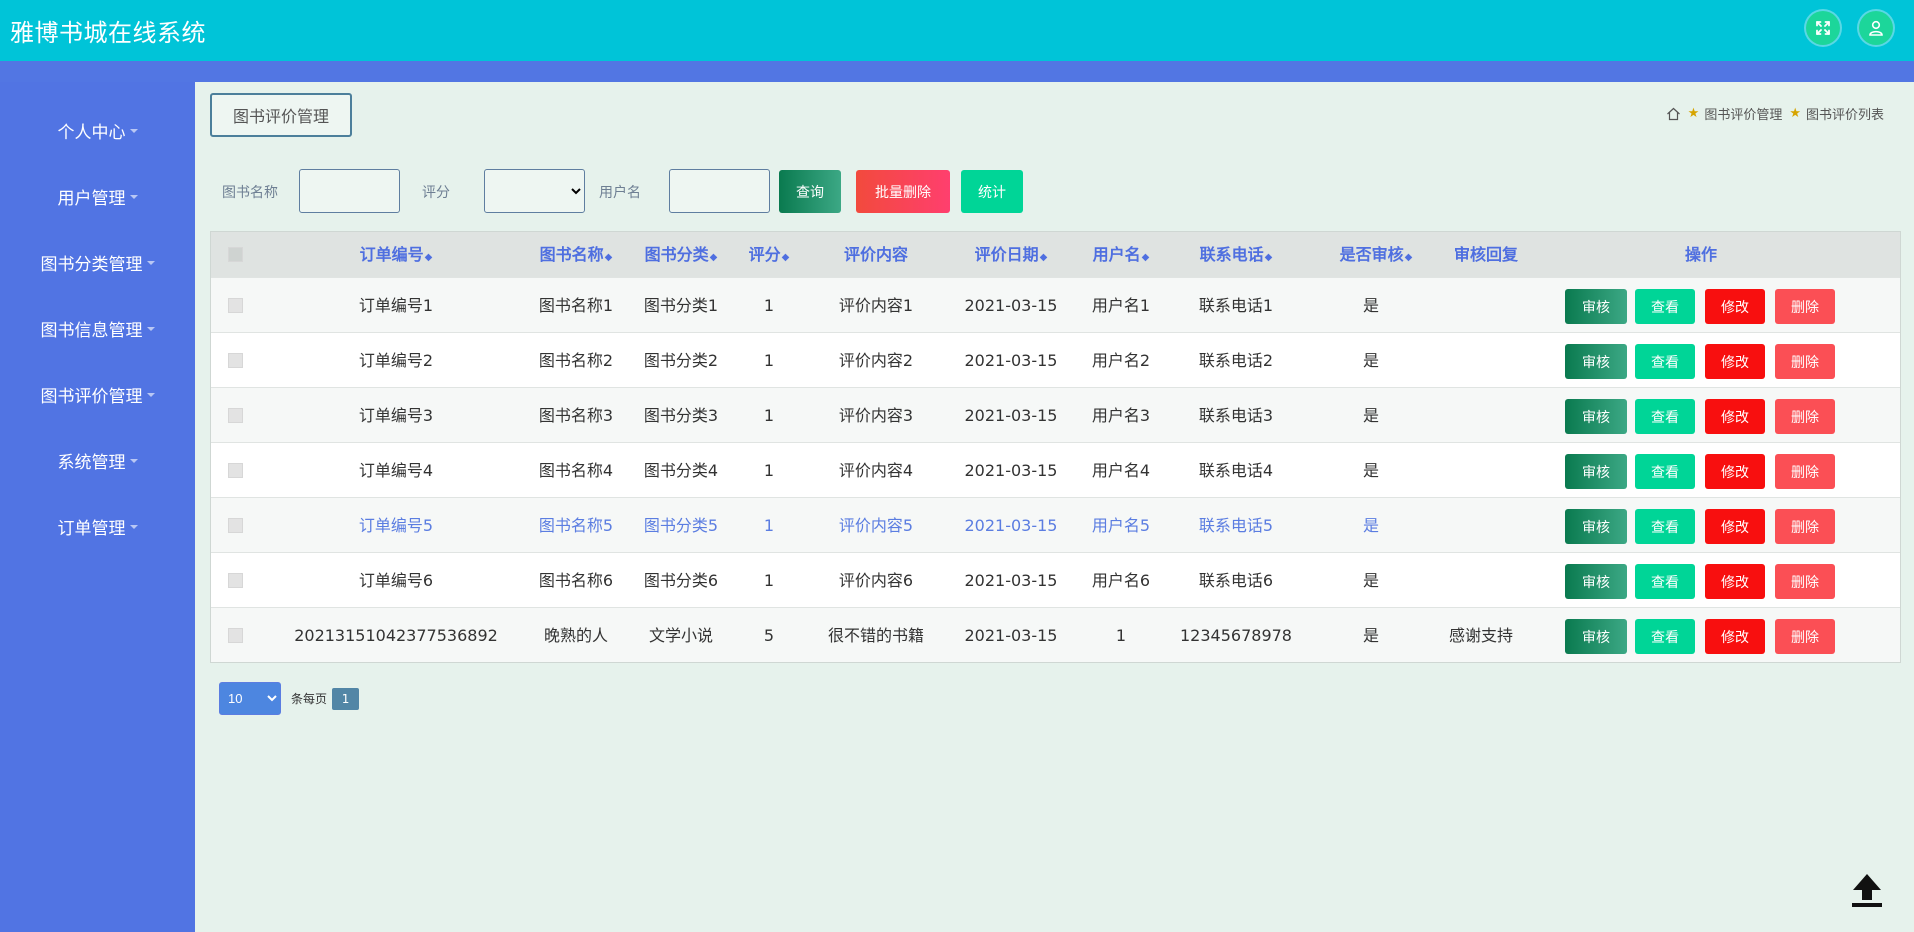  I want to click on back-to-top-icon, so click(1867, 890).